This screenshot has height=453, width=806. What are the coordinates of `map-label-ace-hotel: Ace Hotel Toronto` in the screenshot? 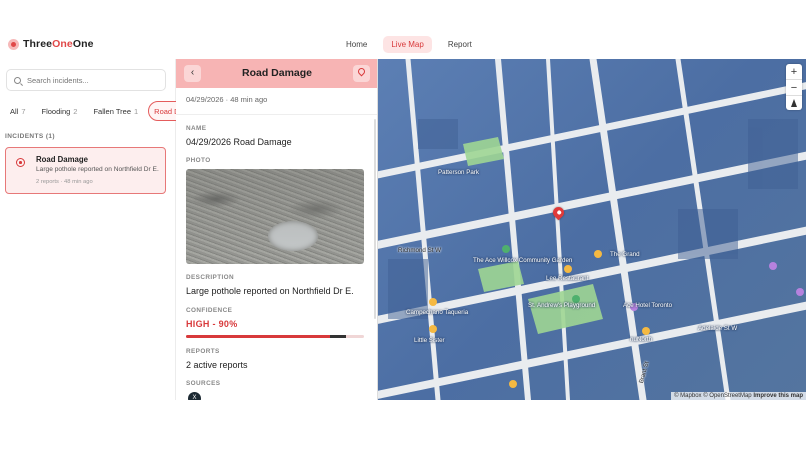 It's located at (648, 305).